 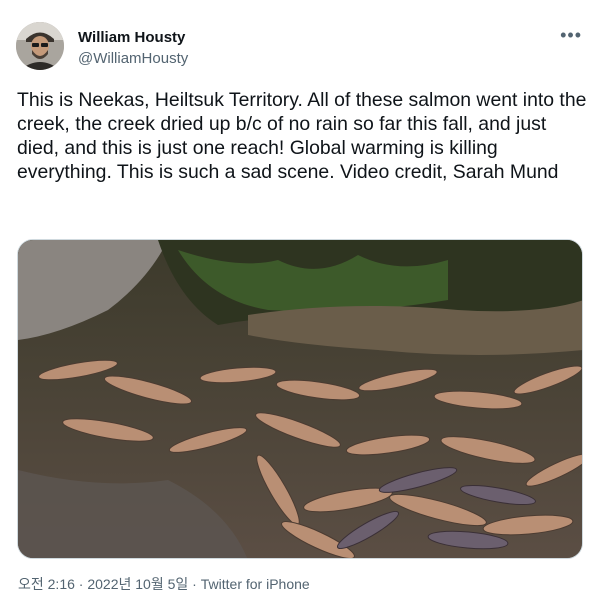 I want to click on author-display-name: William Housty, so click(x=133, y=37).